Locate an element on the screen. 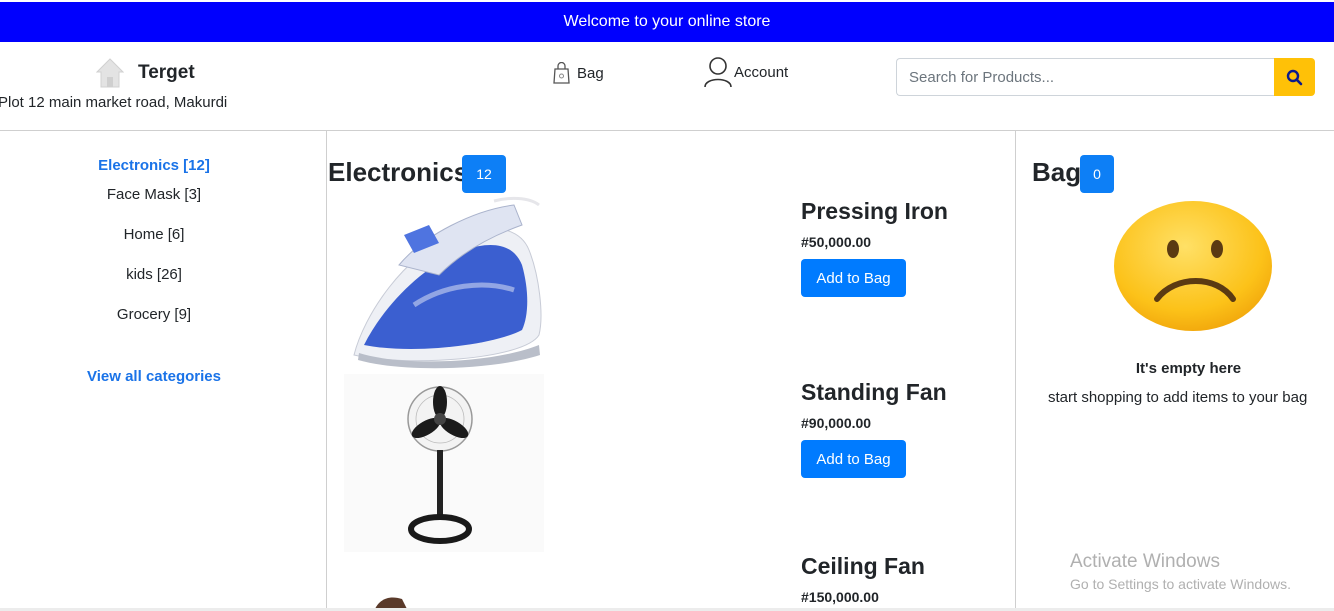 This screenshot has width=1334, height=611. watermark-subtitle: Go to Settings to activate Windows. is located at coordinates (1180, 584).